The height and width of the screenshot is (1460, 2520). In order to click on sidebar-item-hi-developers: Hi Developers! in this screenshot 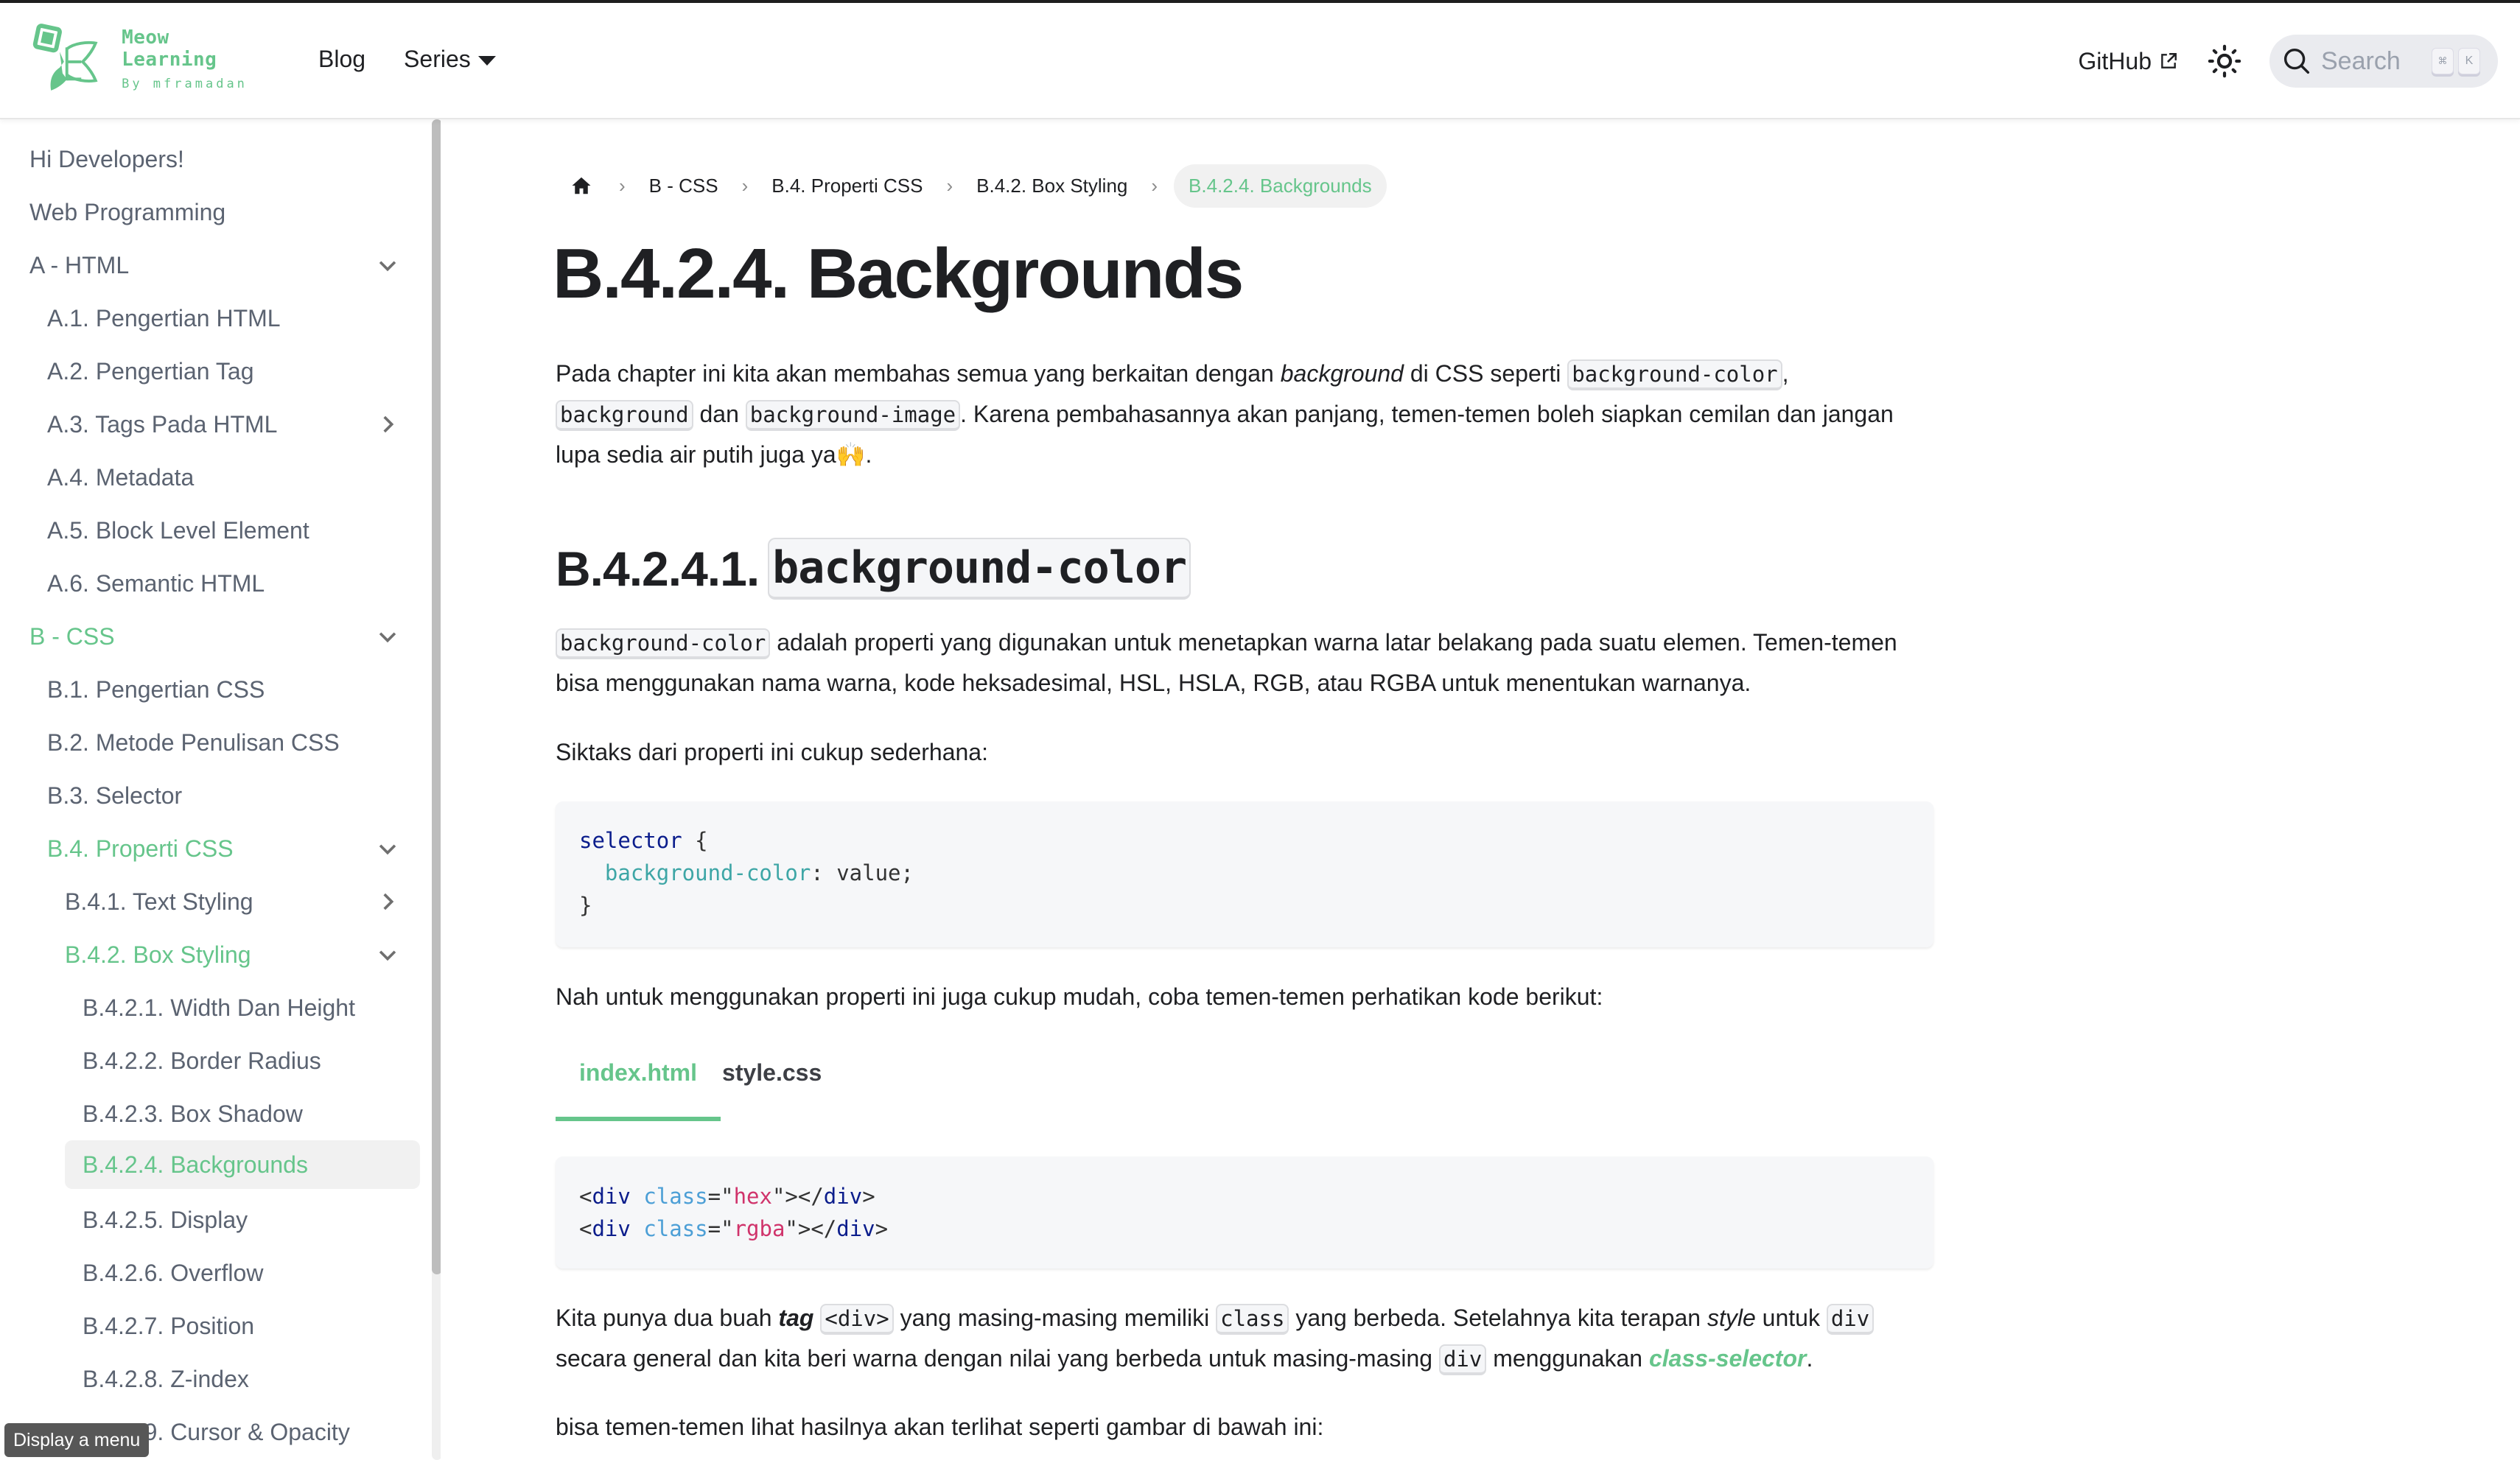, I will do `click(107, 159)`.